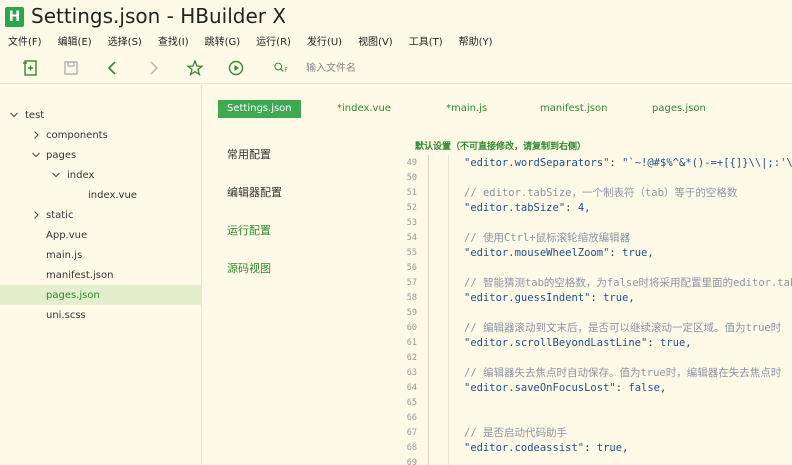  I want to click on menu-edit: 编辑(E), so click(75, 43).